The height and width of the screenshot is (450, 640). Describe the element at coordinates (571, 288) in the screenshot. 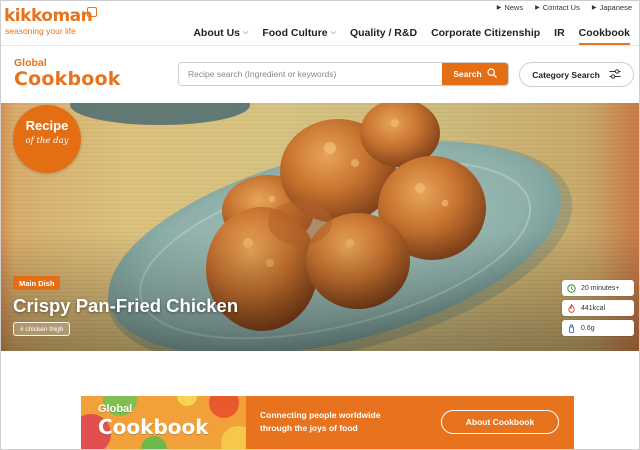

I see `clock-icon` at that location.